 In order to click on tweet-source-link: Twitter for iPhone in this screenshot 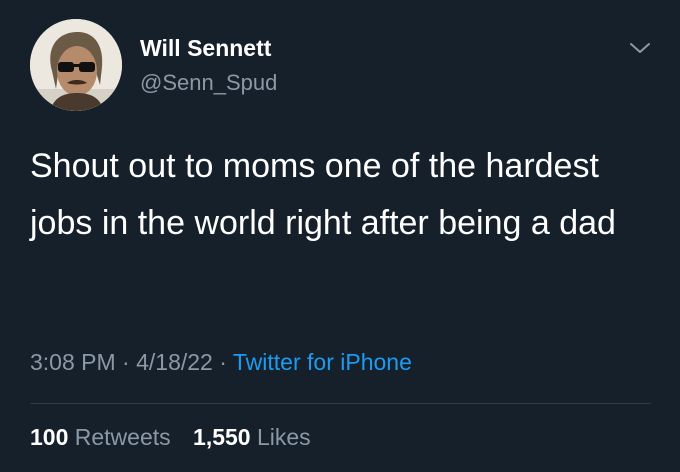, I will do `click(322, 362)`.